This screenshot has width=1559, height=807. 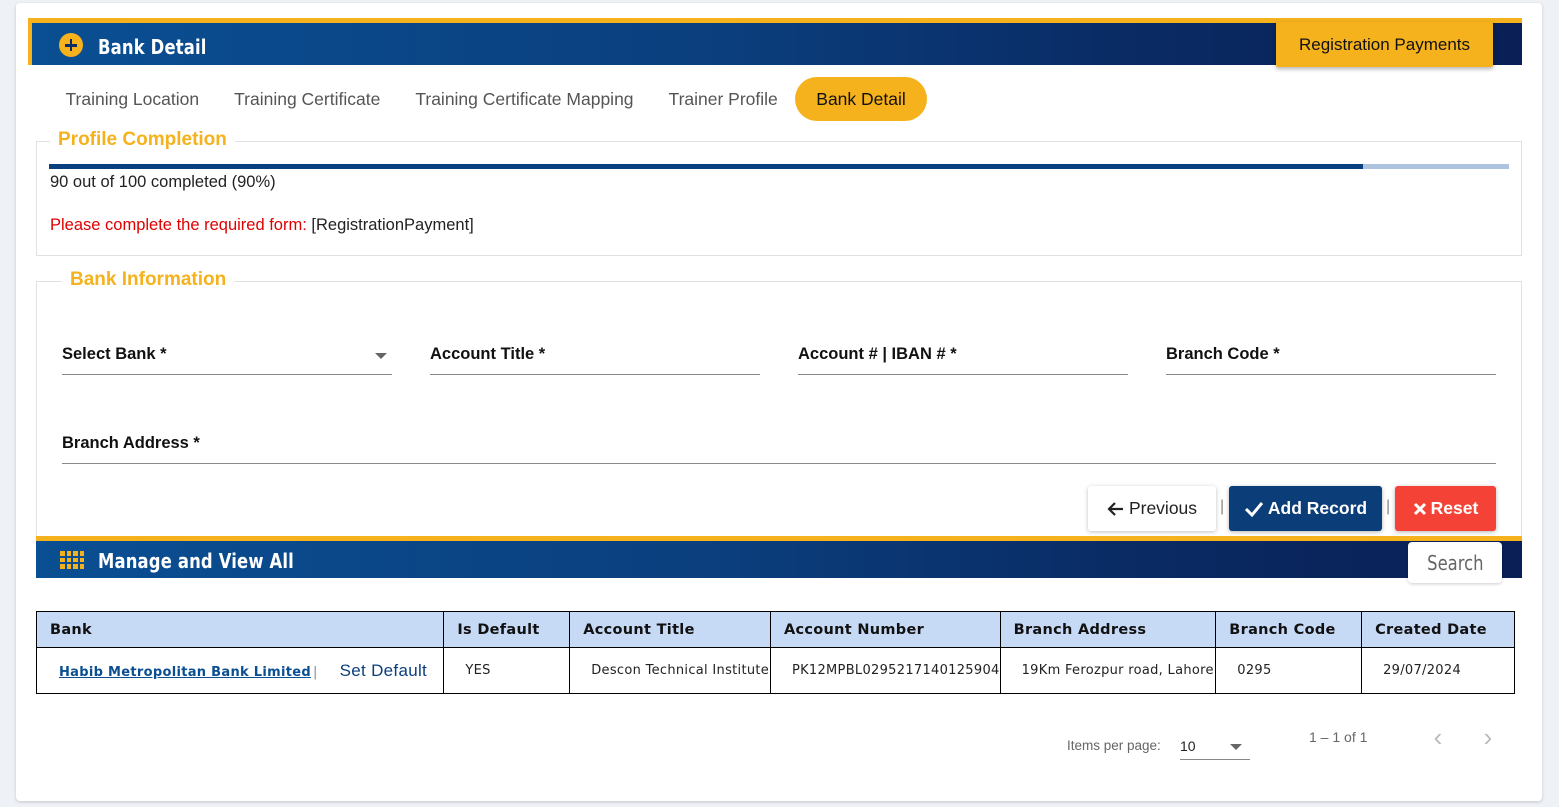 What do you see at coordinates (1384, 44) in the screenshot?
I see `registration-payments-button: Registration Payments` at bounding box center [1384, 44].